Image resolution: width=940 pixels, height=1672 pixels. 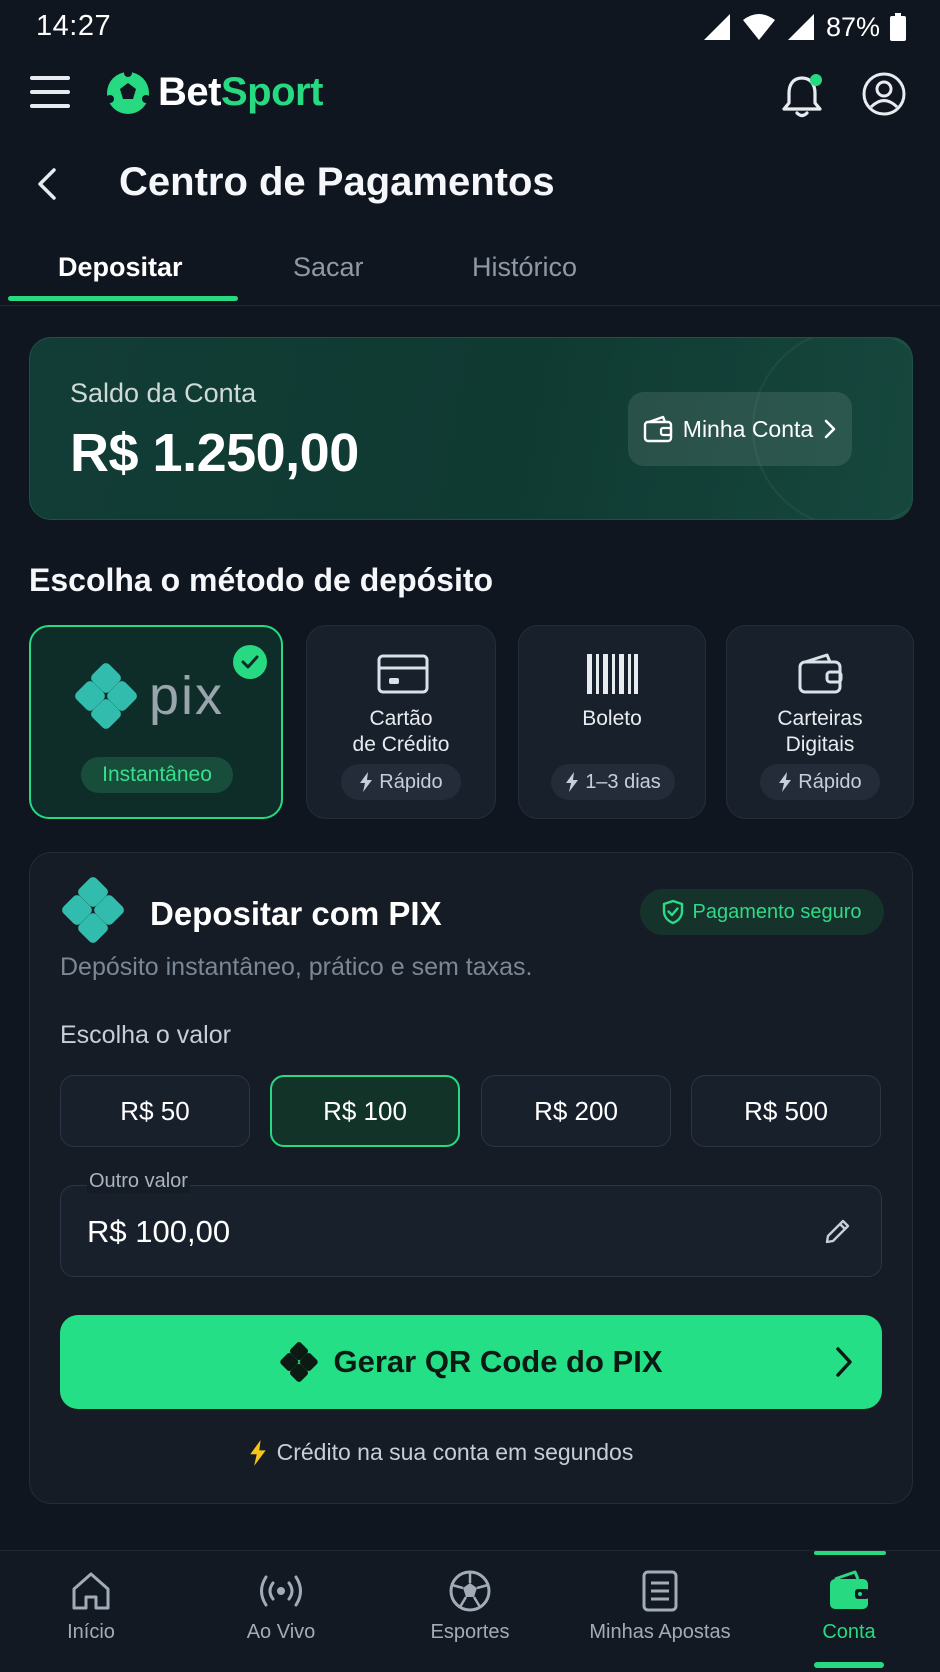 I want to click on method-pix: pix Instantâneo, so click(x=156, y=722).